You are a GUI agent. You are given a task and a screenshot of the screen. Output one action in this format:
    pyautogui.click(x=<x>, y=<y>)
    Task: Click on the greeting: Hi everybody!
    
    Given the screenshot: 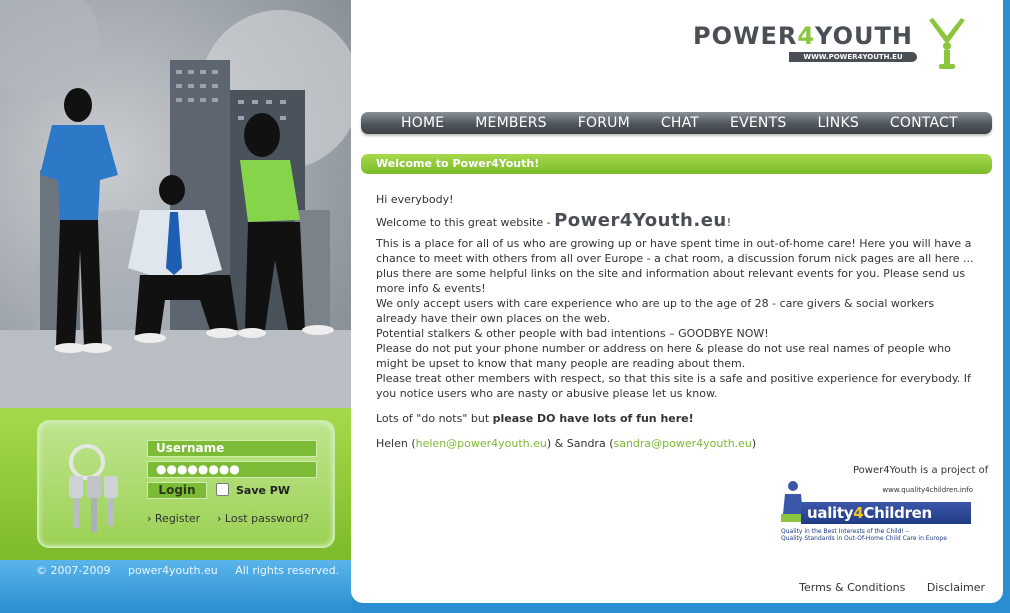 What is the action you would take?
    pyautogui.click(x=415, y=199)
    